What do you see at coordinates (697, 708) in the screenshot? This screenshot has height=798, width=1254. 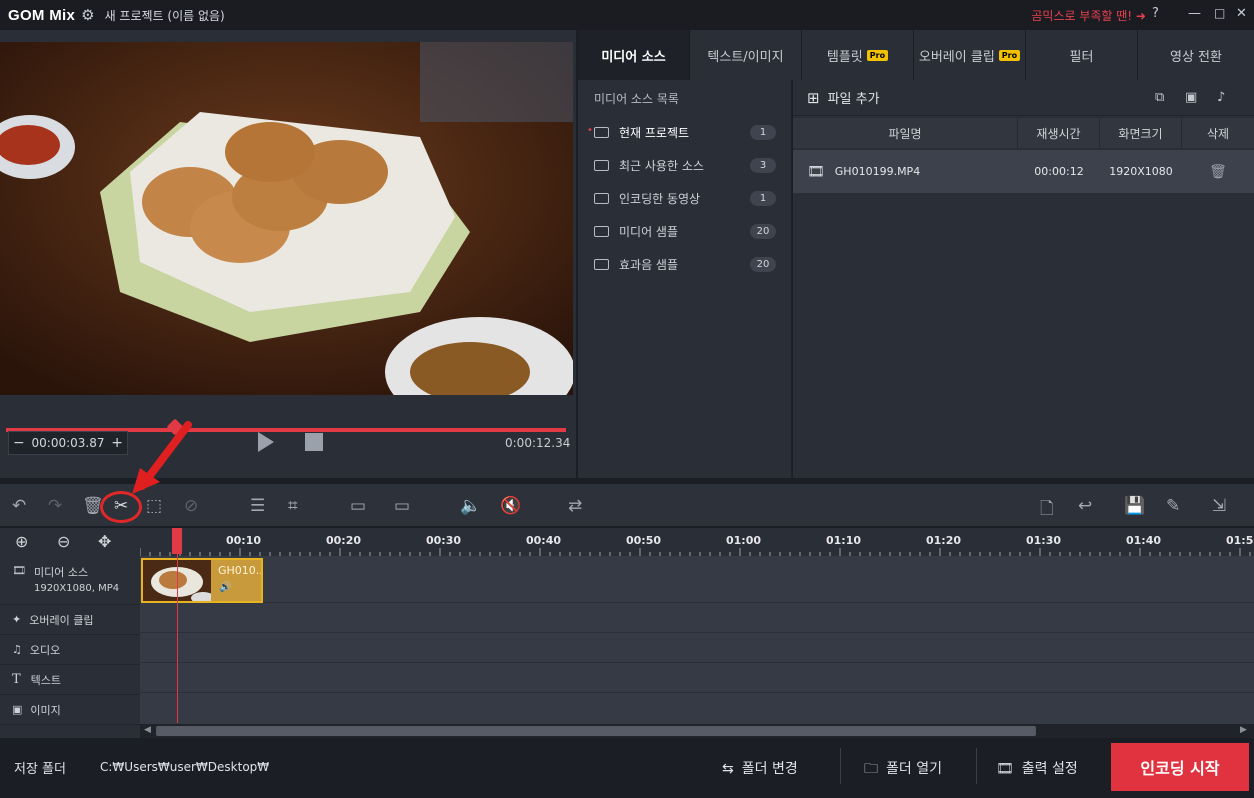 I see `lane-image` at bounding box center [697, 708].